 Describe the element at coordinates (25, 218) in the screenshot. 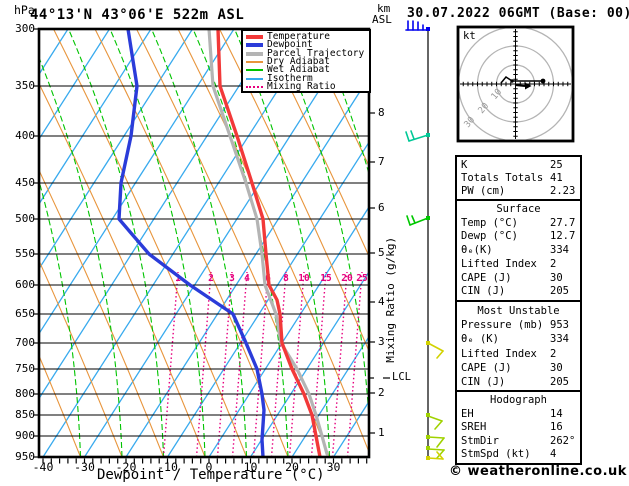

I see `pressure-tick-label: 500` at that location.